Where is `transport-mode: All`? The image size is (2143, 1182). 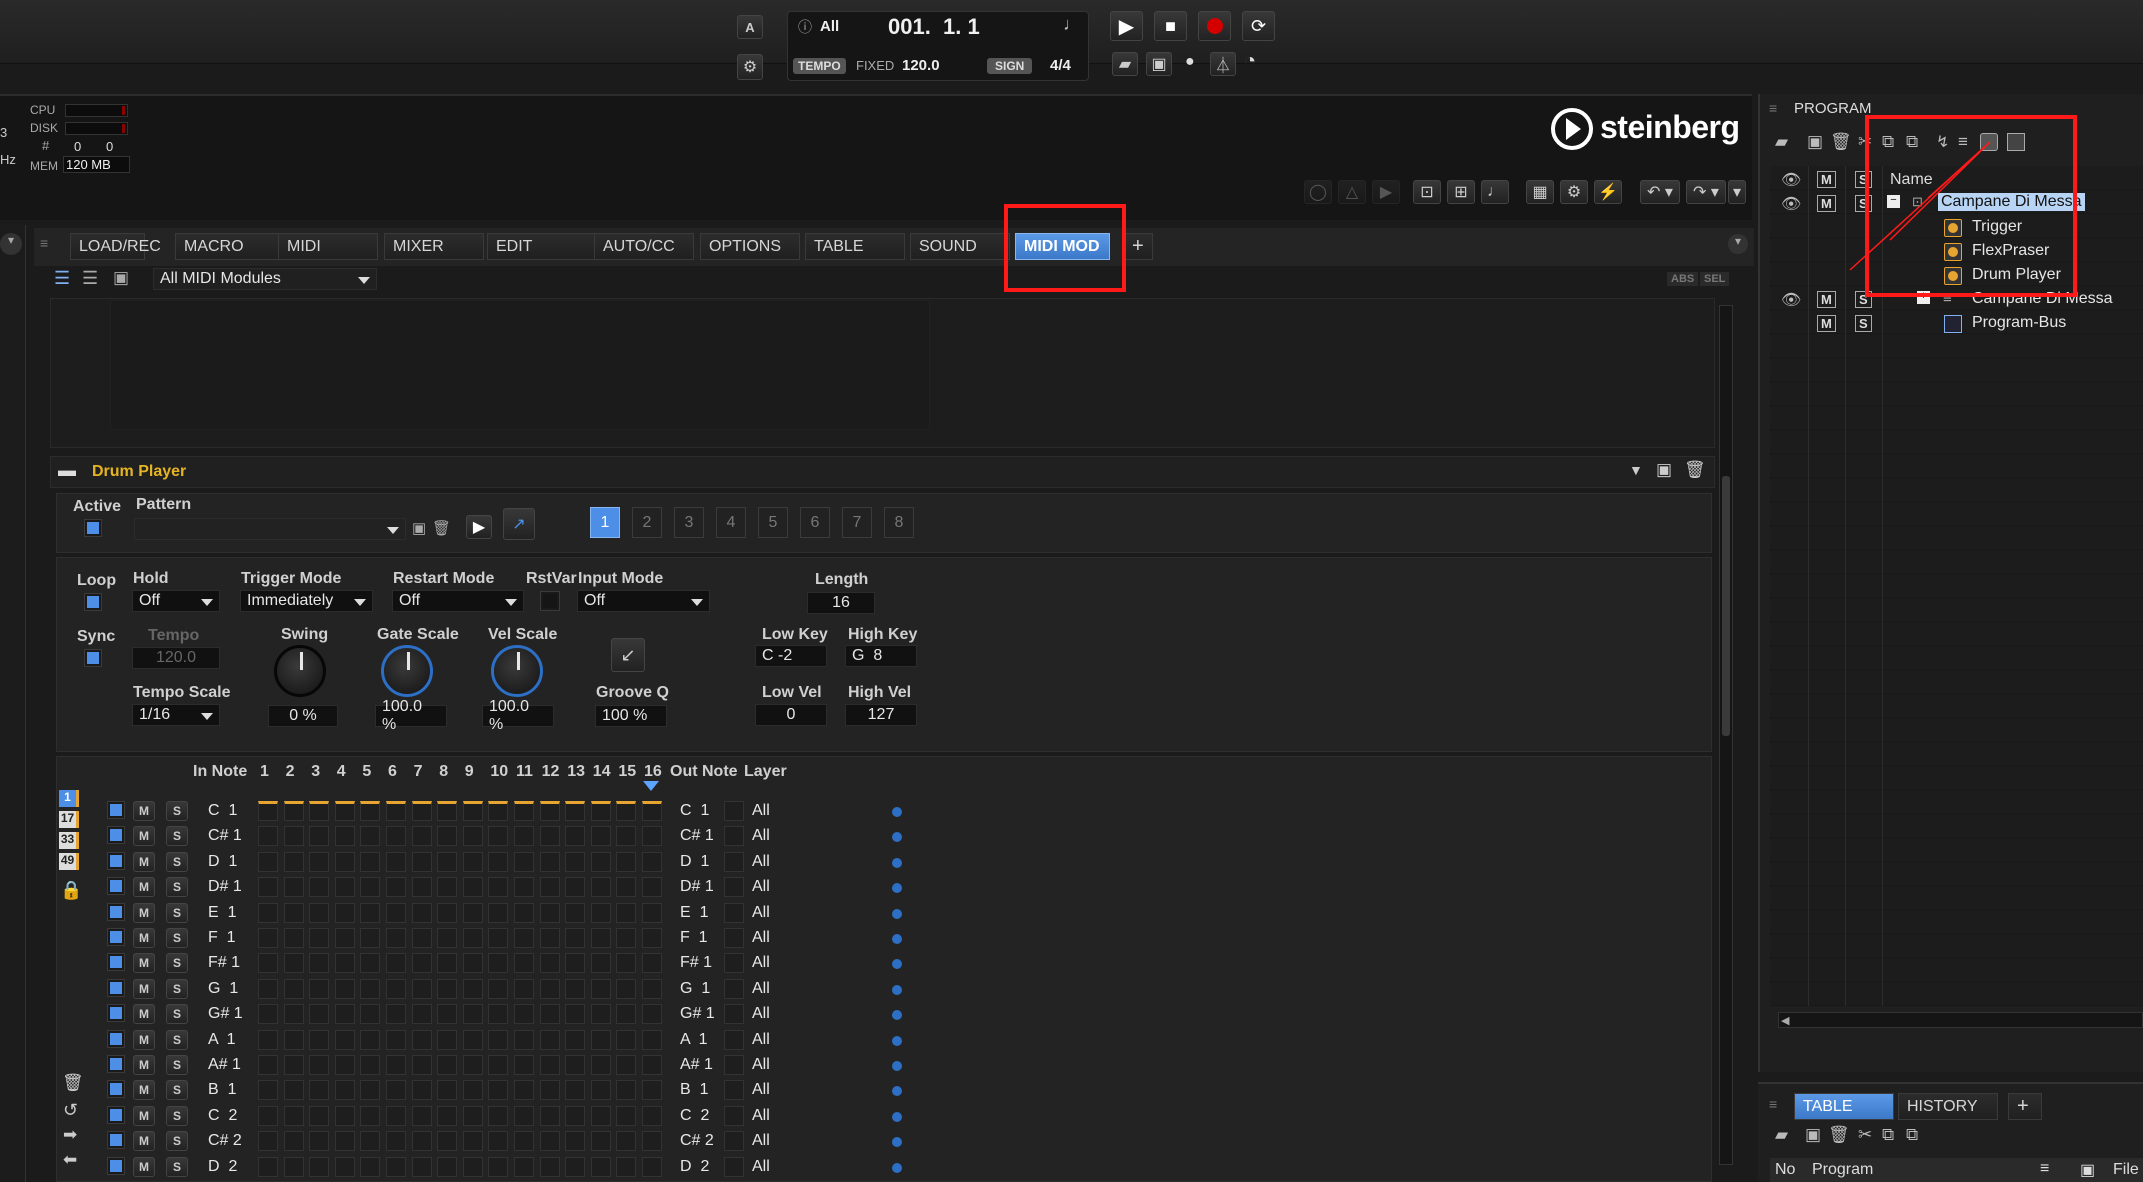
transport-mode: All is located at coordinates (829, 26).